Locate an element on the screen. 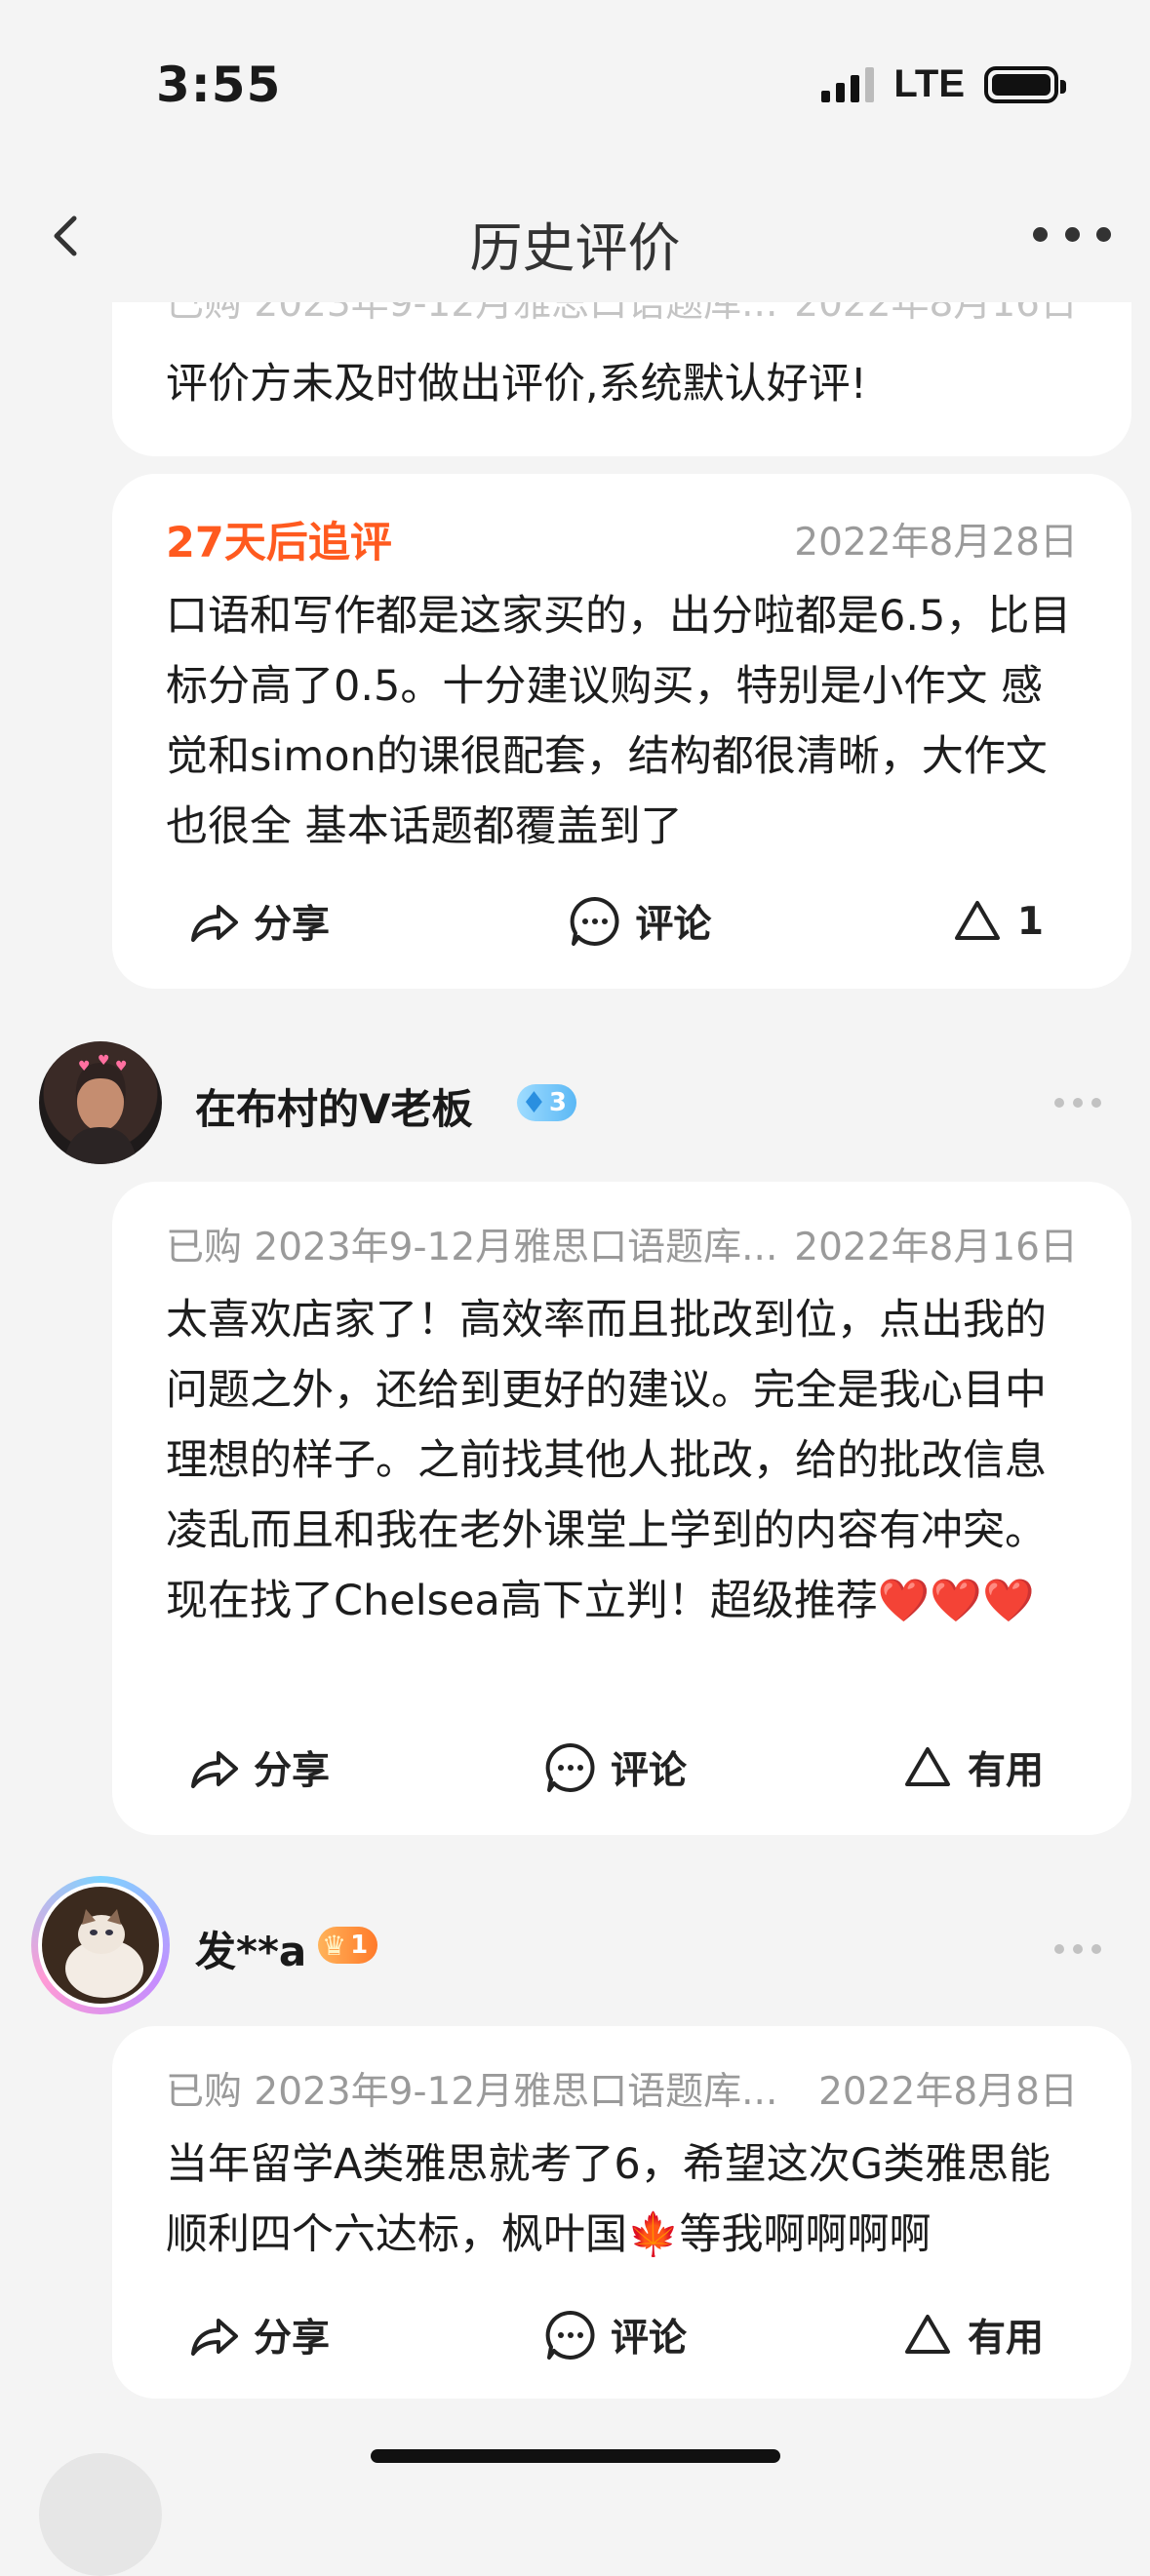  status-time: 3:55 is located at coordinates (219, 85).